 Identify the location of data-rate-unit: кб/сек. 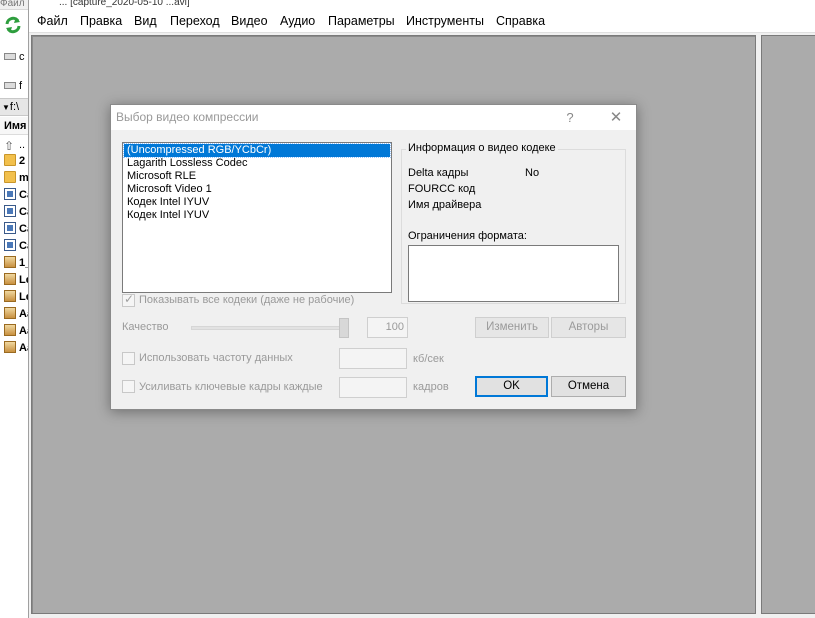
(428, 359).